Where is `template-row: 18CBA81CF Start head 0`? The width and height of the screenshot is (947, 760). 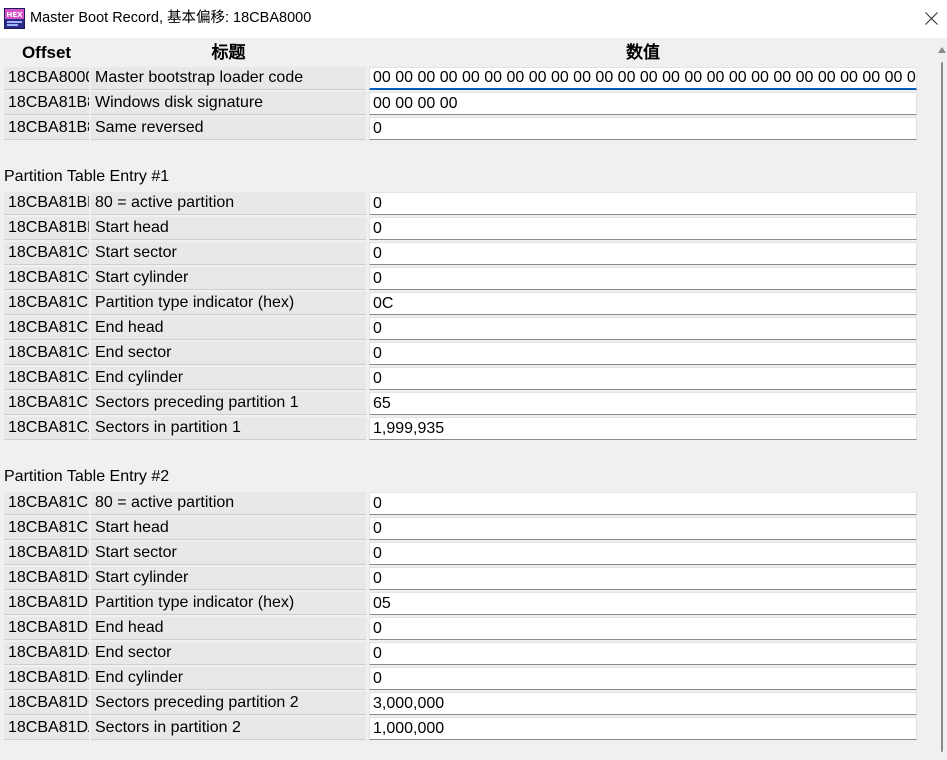
template-row: 18CBA81CF Start head 0 is located at coordinates (468, 529).